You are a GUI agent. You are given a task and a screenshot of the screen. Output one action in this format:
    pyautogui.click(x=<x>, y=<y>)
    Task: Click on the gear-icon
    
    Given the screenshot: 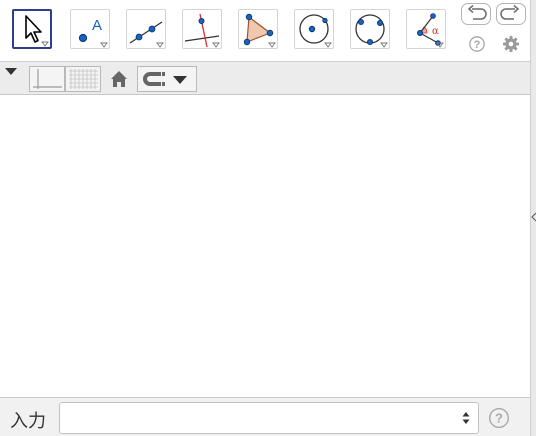 What is the action you would take?
    pyautogui.click(x=511, y=44)
    